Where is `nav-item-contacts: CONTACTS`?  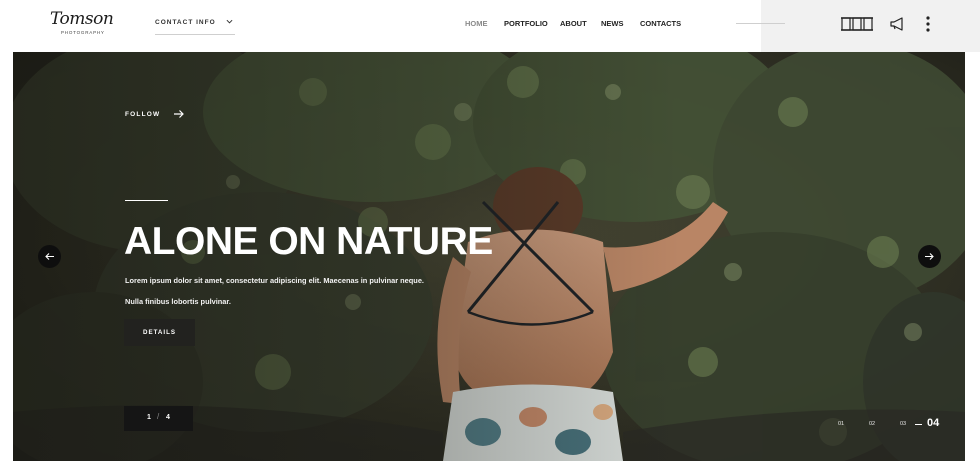 nav-item-contacts: CONTACTS is located at coordinates (660, 23).